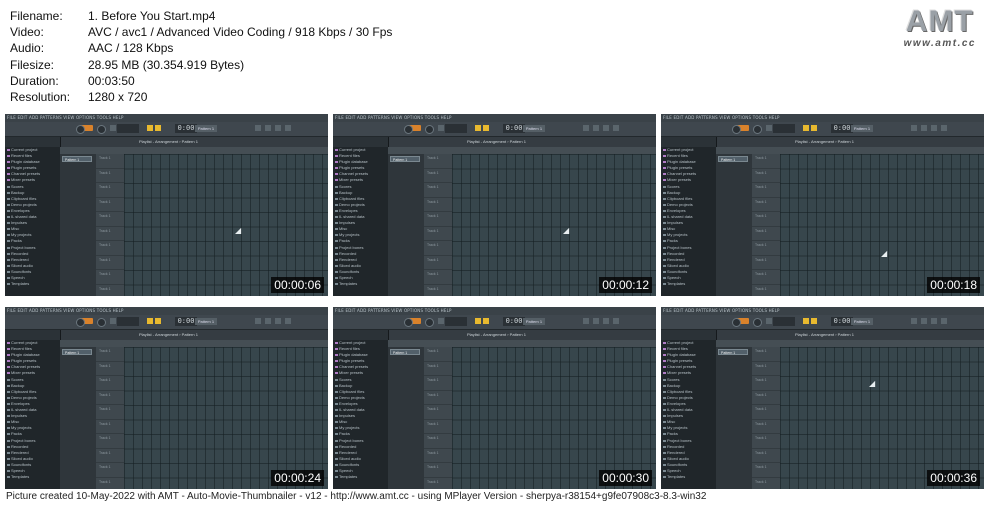 The width and height of the screenshot is (988, 506). I want to click on channel-rack-icon, so click(596, 128).